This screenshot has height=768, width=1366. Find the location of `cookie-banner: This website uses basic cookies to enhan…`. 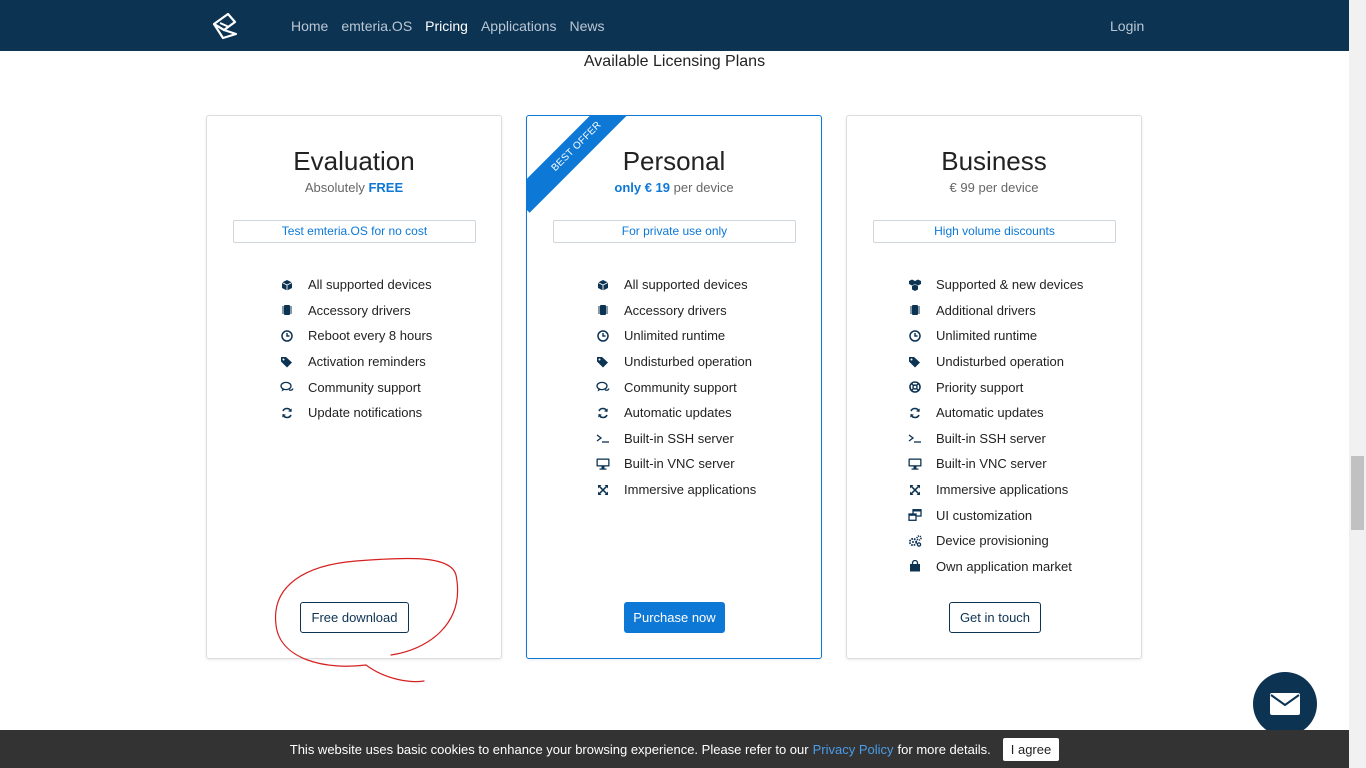

cookie-banner: This website uses basic cookies to enhan… is located at coordinates (674, 749).